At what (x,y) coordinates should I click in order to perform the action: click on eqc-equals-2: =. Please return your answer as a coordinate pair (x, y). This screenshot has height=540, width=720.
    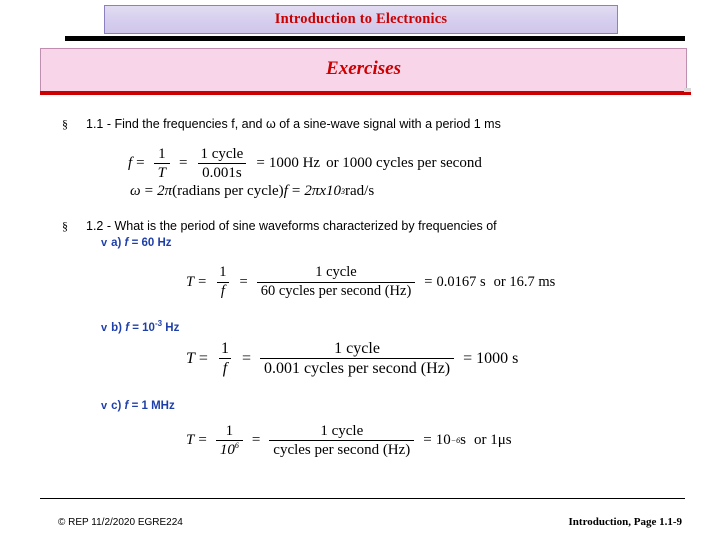
    Looking at the image, I should click on (256, 440).